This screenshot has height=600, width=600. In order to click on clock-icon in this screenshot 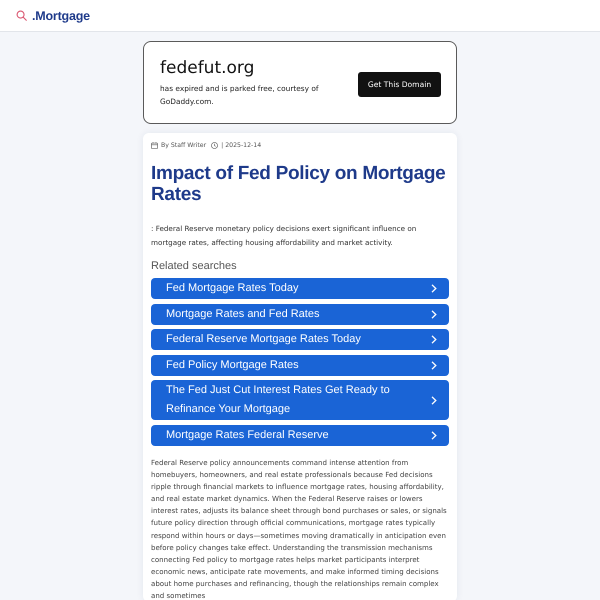, I will do `click(214, 145)`.